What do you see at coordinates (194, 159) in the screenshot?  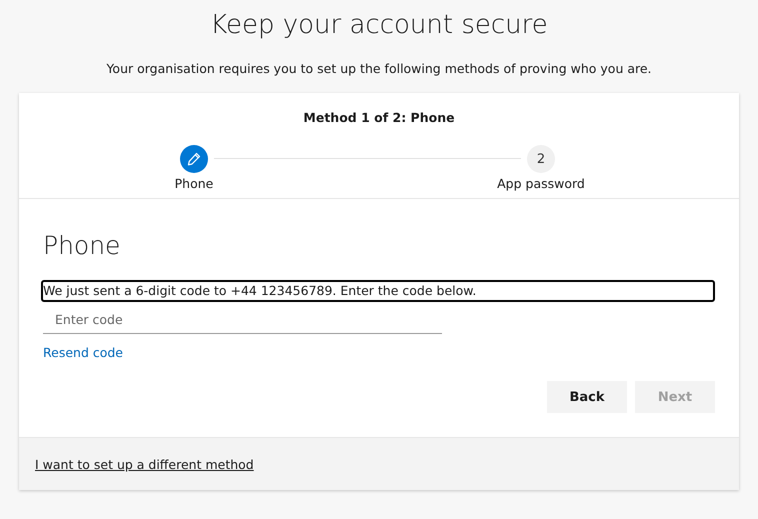 I see `pencil-icon` at bounding box center [194, 159].